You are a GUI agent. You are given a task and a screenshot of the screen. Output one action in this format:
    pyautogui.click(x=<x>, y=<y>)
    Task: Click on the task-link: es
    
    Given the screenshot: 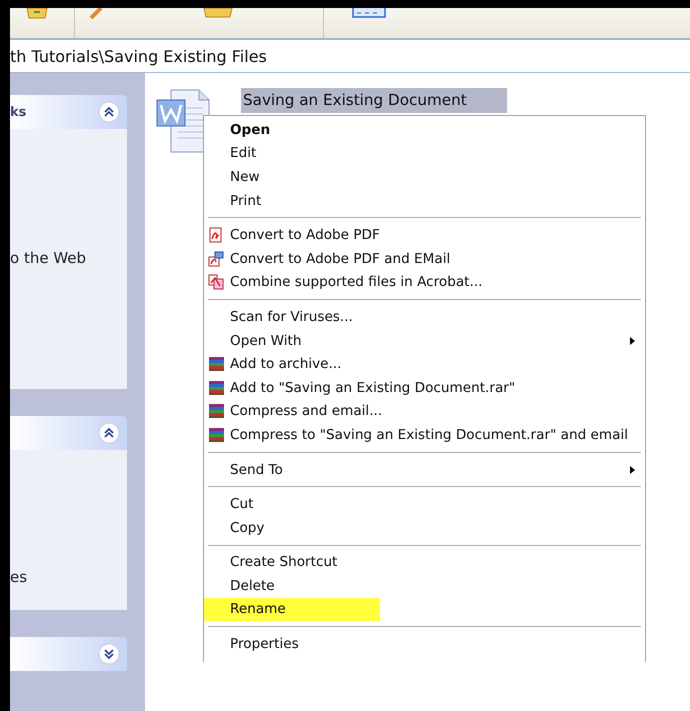 What is the action you would take?
    pyautogui.click(x=19, y=577)
    